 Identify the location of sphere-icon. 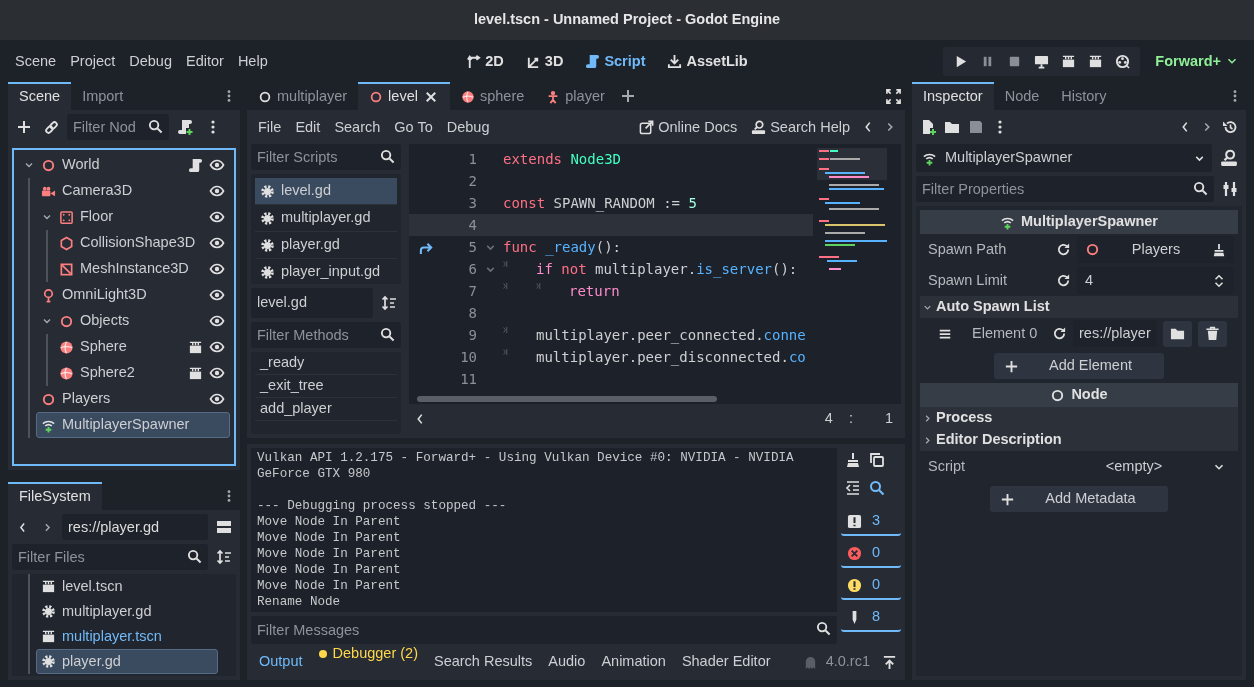
(467, 97).